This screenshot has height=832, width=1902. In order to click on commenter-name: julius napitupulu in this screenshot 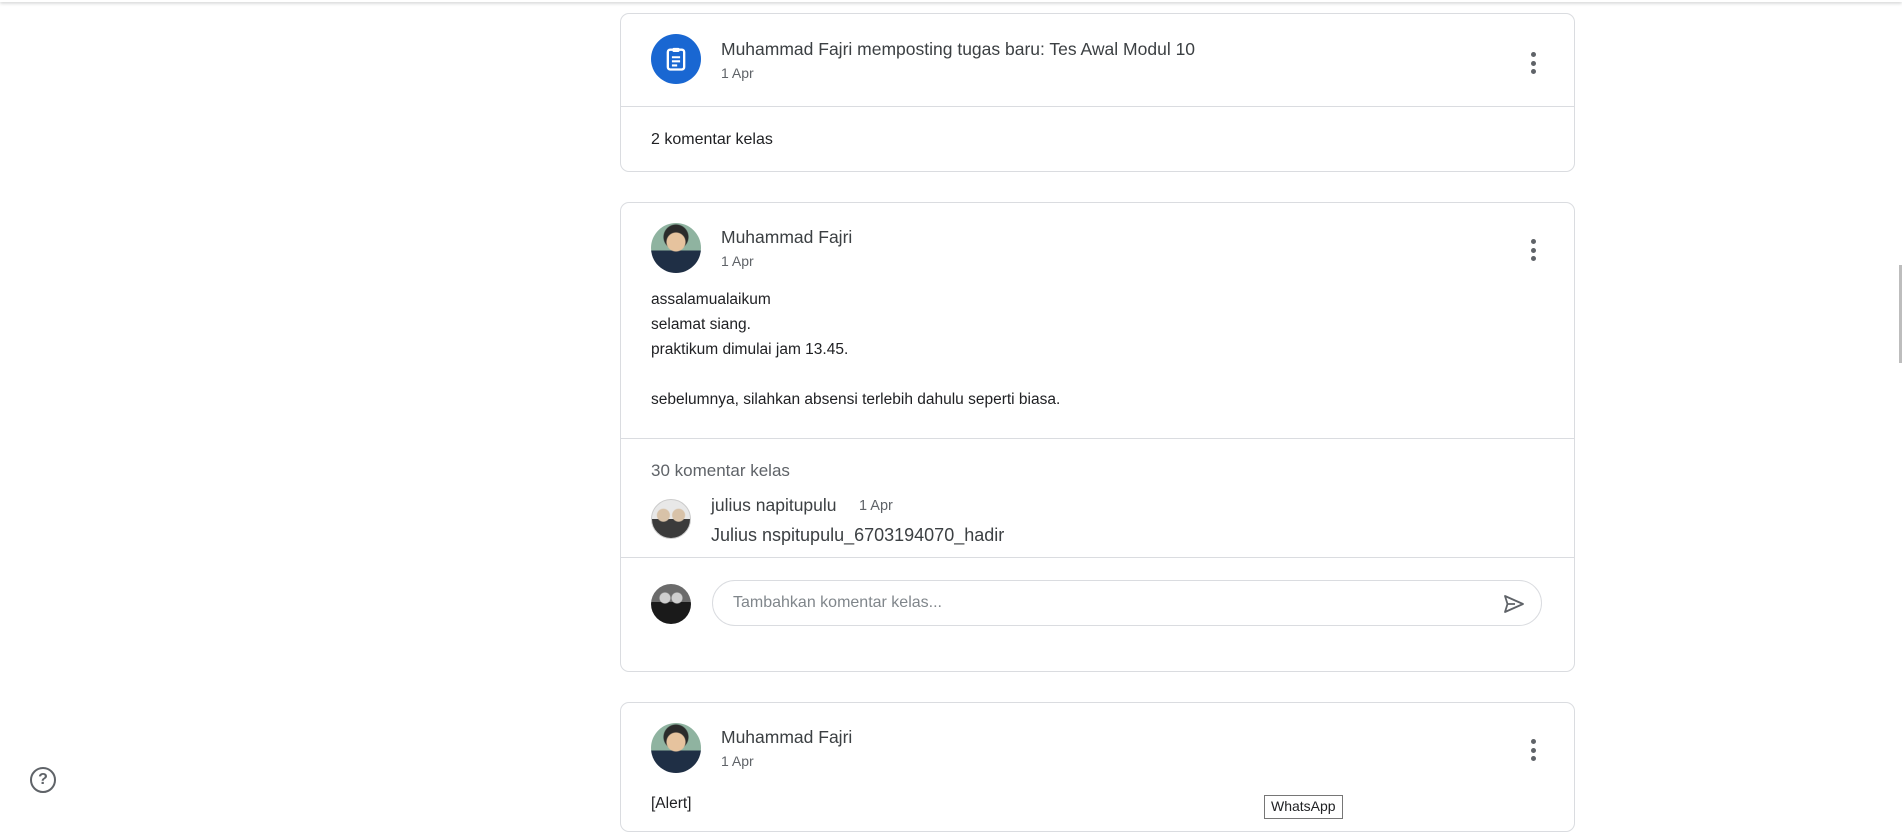, I will do `click(774, 505)`.